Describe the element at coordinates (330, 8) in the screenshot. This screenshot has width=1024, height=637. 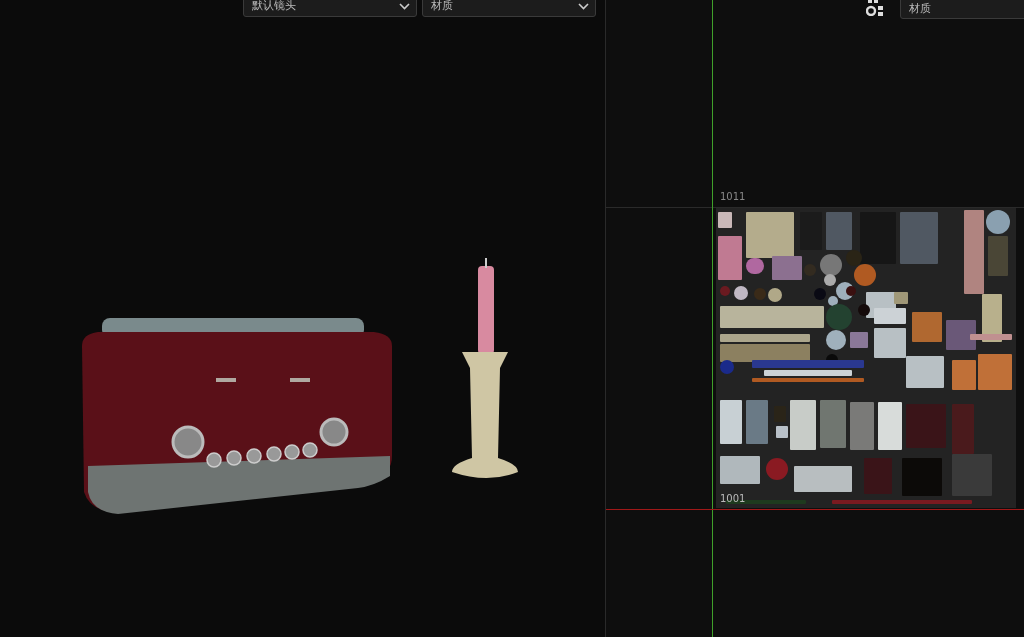
I see `camera-dropdown: 默认镜头` at that location.